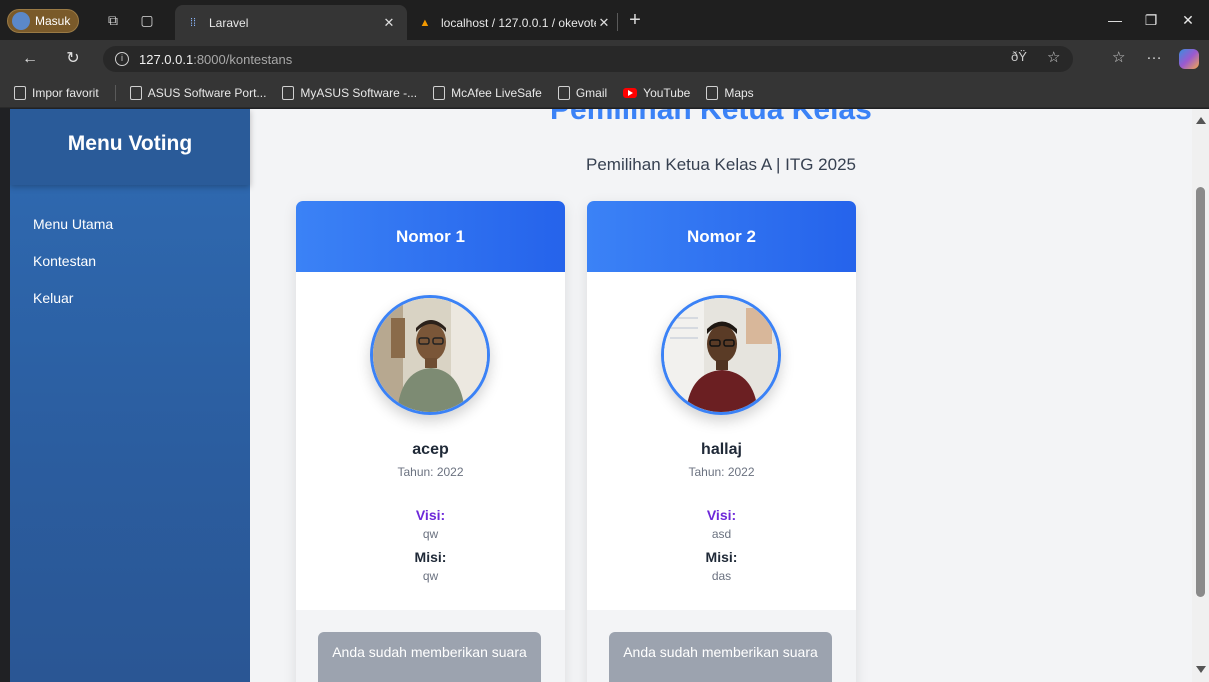 This screenshot has width=1209, height=682. I want to click on sidebar-item-keluar: Keluar, so click(130, 306).